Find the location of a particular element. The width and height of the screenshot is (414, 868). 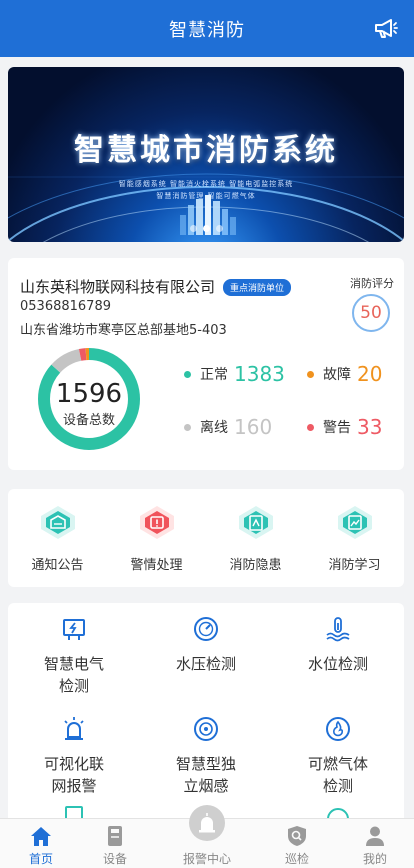

function-water-level: 水位检测 is located at coordinates (338, 653).